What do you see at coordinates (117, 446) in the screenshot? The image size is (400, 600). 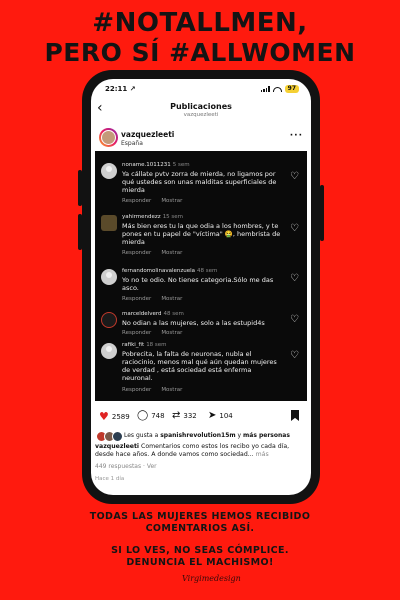 I see `caption-username: vazquezleeti` at bounding box center [117, 446].